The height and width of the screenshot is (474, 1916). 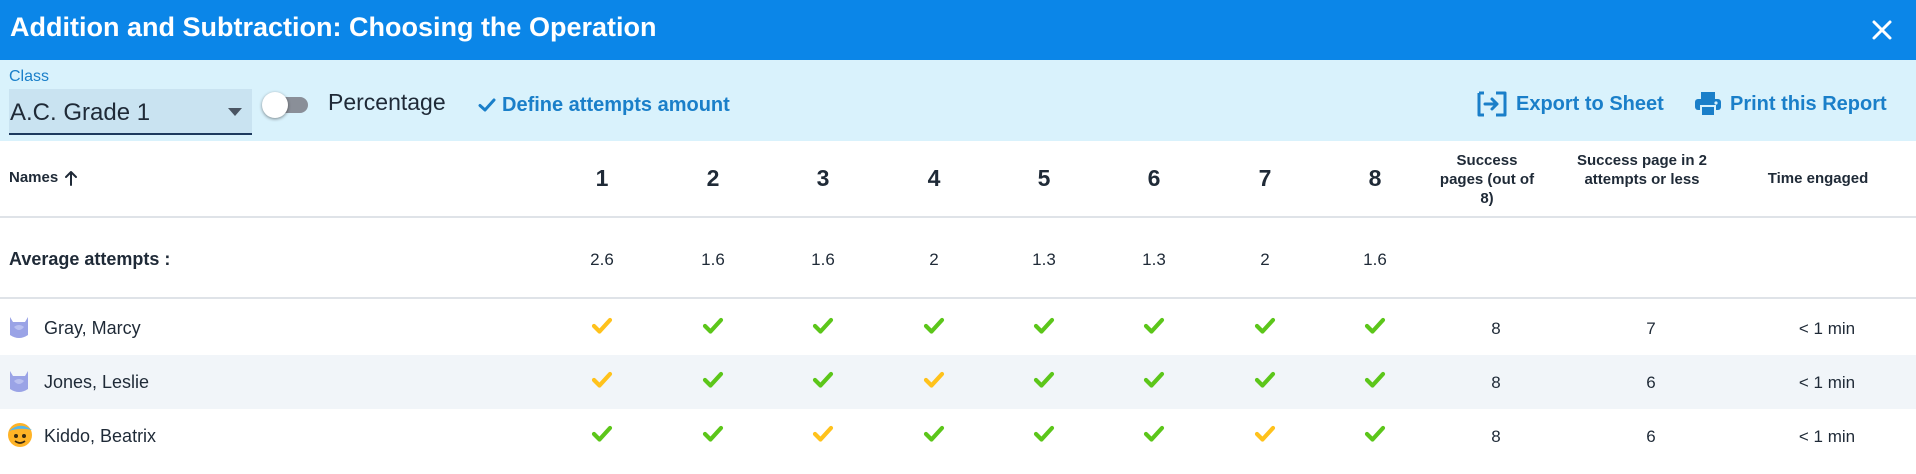 What do you see at coordinates (958, 436) in the screenshot?
I see `table-row: Kiddo, Beatrix 8 6 < 1 min` at bounding box center [958, 436].